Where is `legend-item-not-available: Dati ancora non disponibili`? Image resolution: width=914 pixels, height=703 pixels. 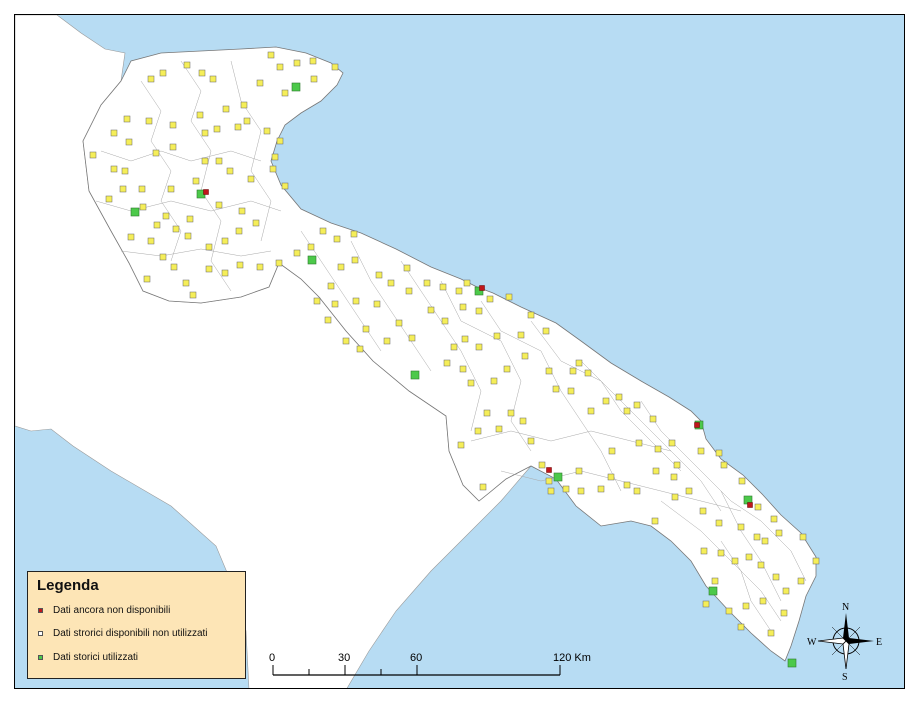
legend-item-not-available: Dati ancora non disponibili is located at coordinates (104, 610).